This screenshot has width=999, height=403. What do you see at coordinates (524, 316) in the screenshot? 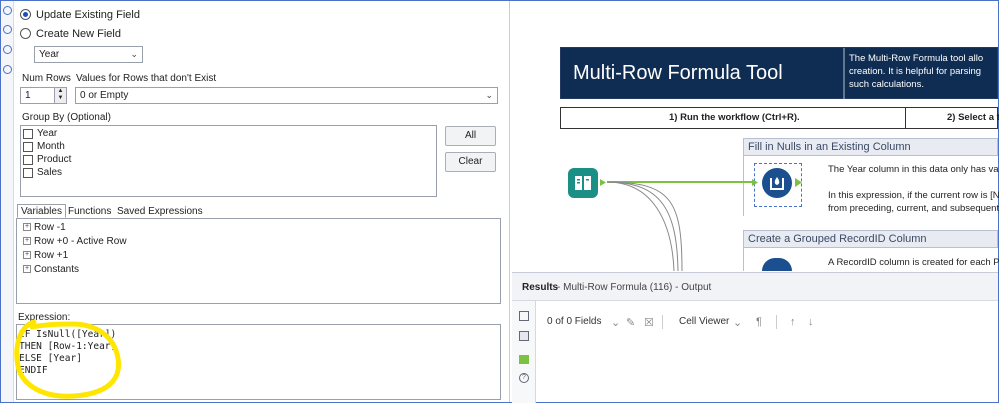
I see `table-icon` at bounding box center [524, 316].